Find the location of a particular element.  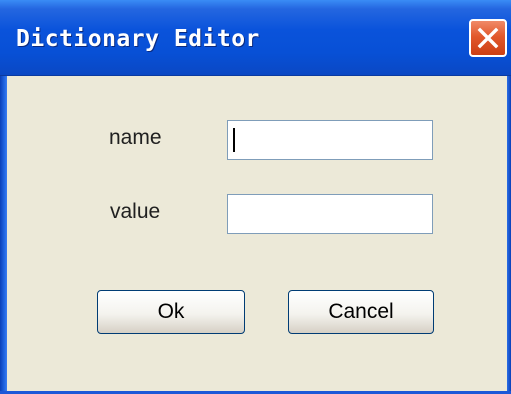

text-caret is located at coordinates (234, 140).